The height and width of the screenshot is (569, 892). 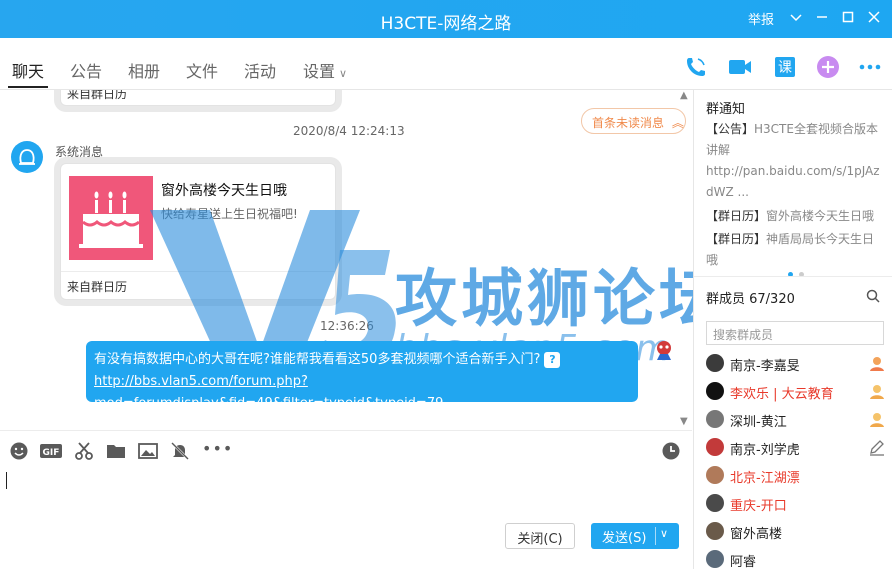 What do you see at coordinates (782, 394) in the screenshot?
I see `member-name: 李欢乐 | 大云教育` at bounding box center [782, 394].